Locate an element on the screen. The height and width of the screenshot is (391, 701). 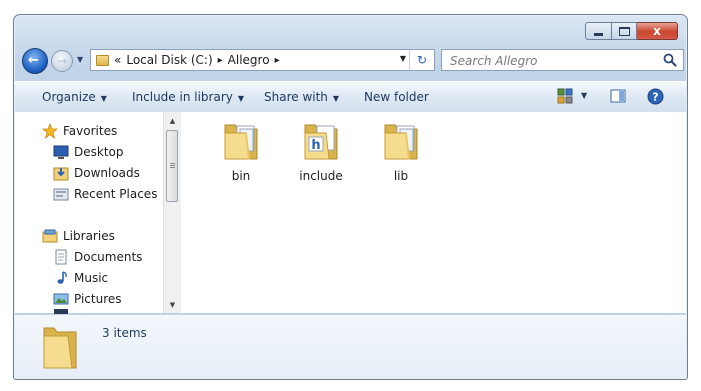
sidebar-item-favorites: Favorites is located at coordinates (79, 131).